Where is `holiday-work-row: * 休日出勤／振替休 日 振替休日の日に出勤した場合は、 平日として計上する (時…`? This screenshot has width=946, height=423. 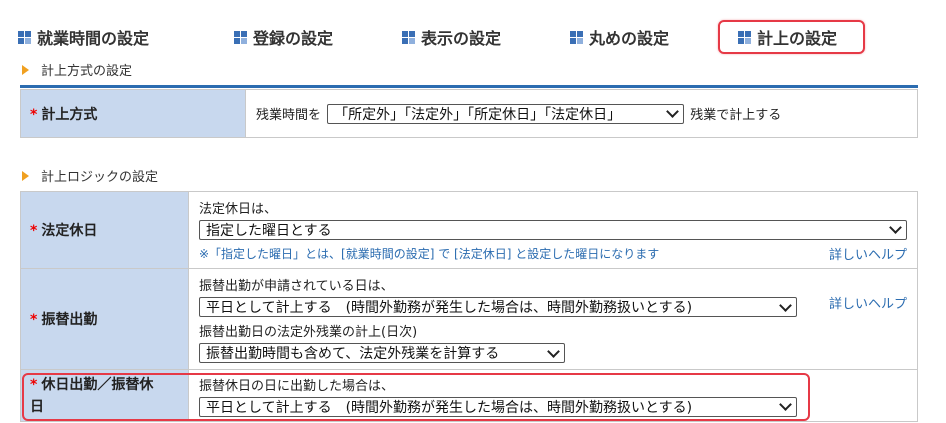 holiday-work-row: * 休日出勤／振替休 日 振替休日の日に出勤した場合は、 平日として計上する (時… is located at coordinates (469, 395).